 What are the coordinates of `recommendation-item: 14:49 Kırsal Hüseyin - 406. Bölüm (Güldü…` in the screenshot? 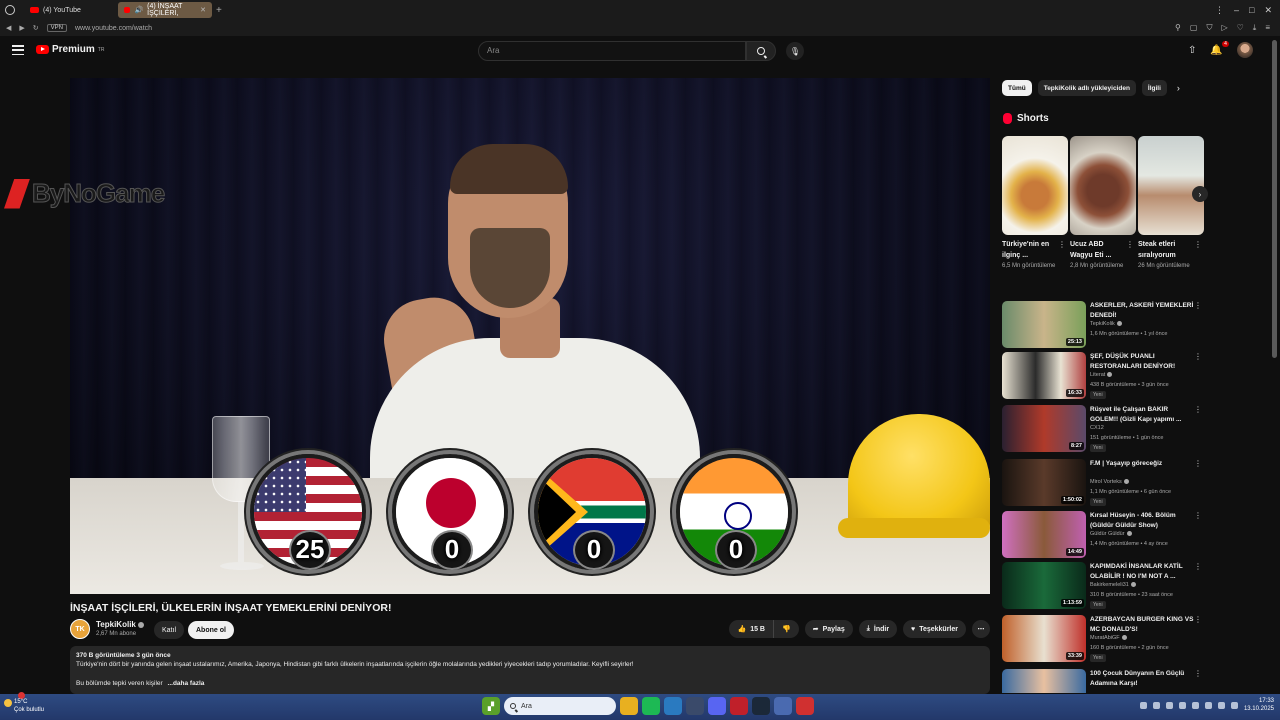 It's located at (1102, 535).